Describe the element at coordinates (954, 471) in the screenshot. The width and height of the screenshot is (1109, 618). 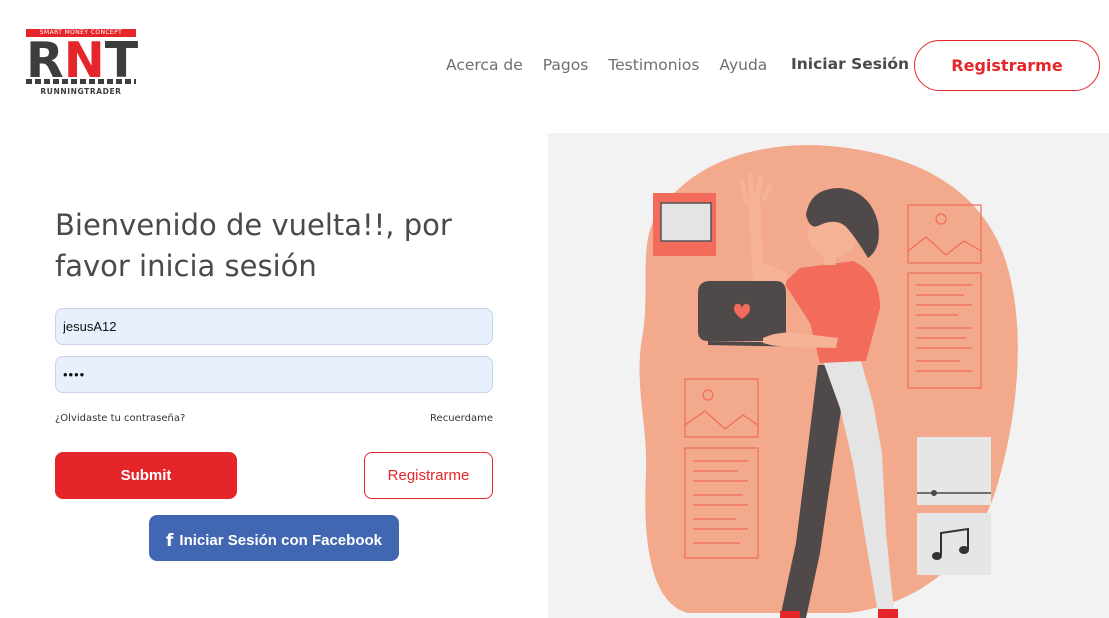
I see `slider-card-icon` at that location.